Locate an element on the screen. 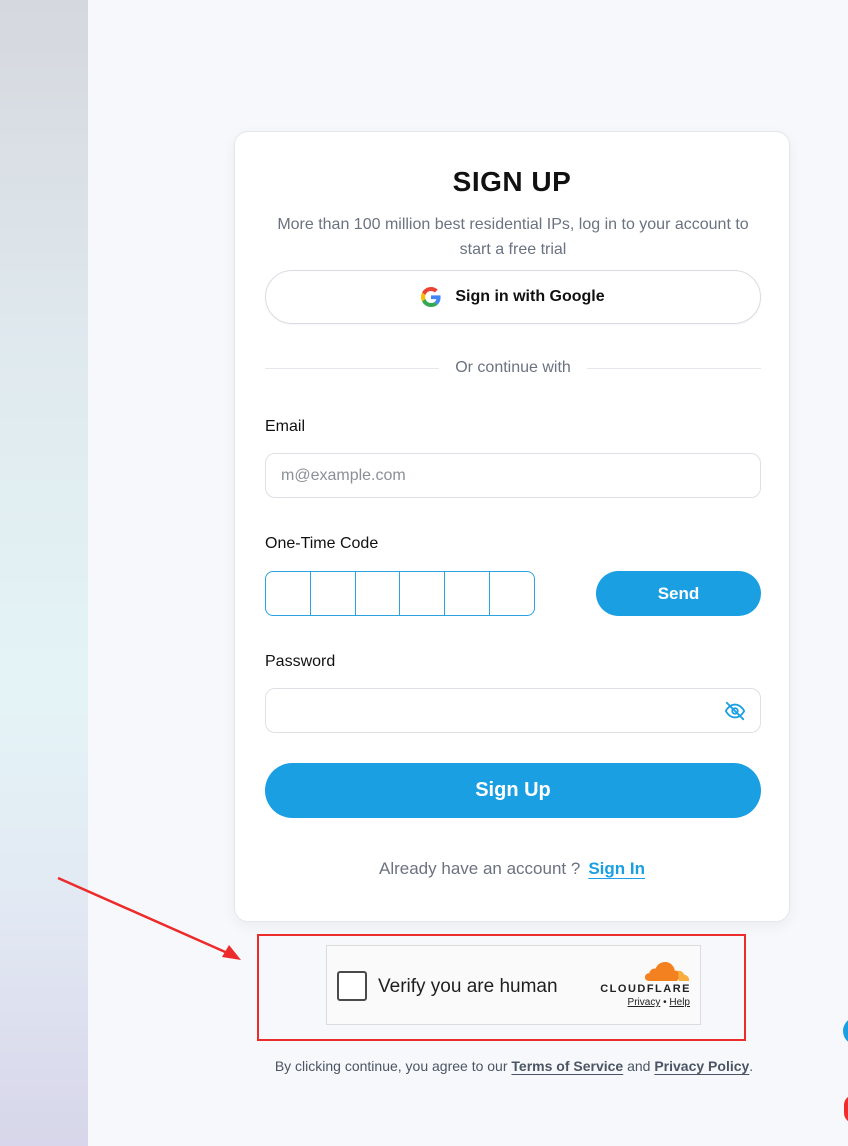  terms-conjunction: and is located at coordinates (639, 1066).